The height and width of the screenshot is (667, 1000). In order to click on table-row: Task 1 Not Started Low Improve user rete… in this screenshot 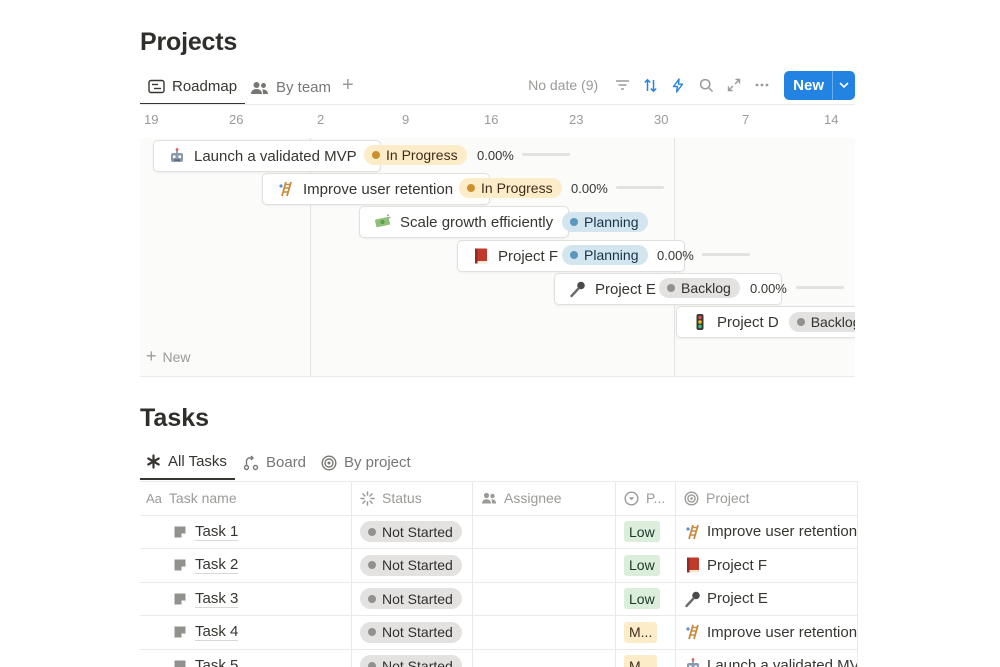, I will do `click(499, 532)`.